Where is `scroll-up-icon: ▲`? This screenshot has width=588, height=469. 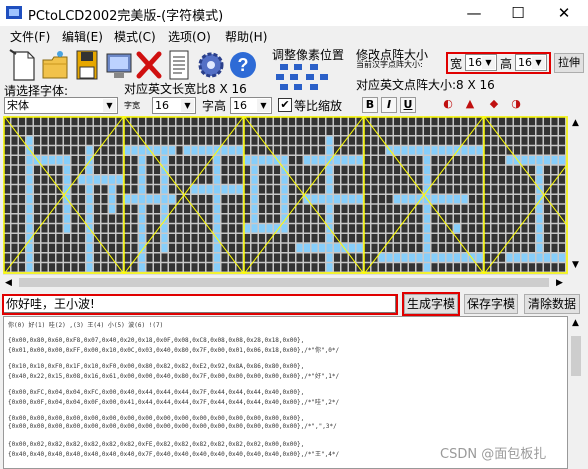 scroll-up-icon: ▲ is located at coordinates (575, 323).